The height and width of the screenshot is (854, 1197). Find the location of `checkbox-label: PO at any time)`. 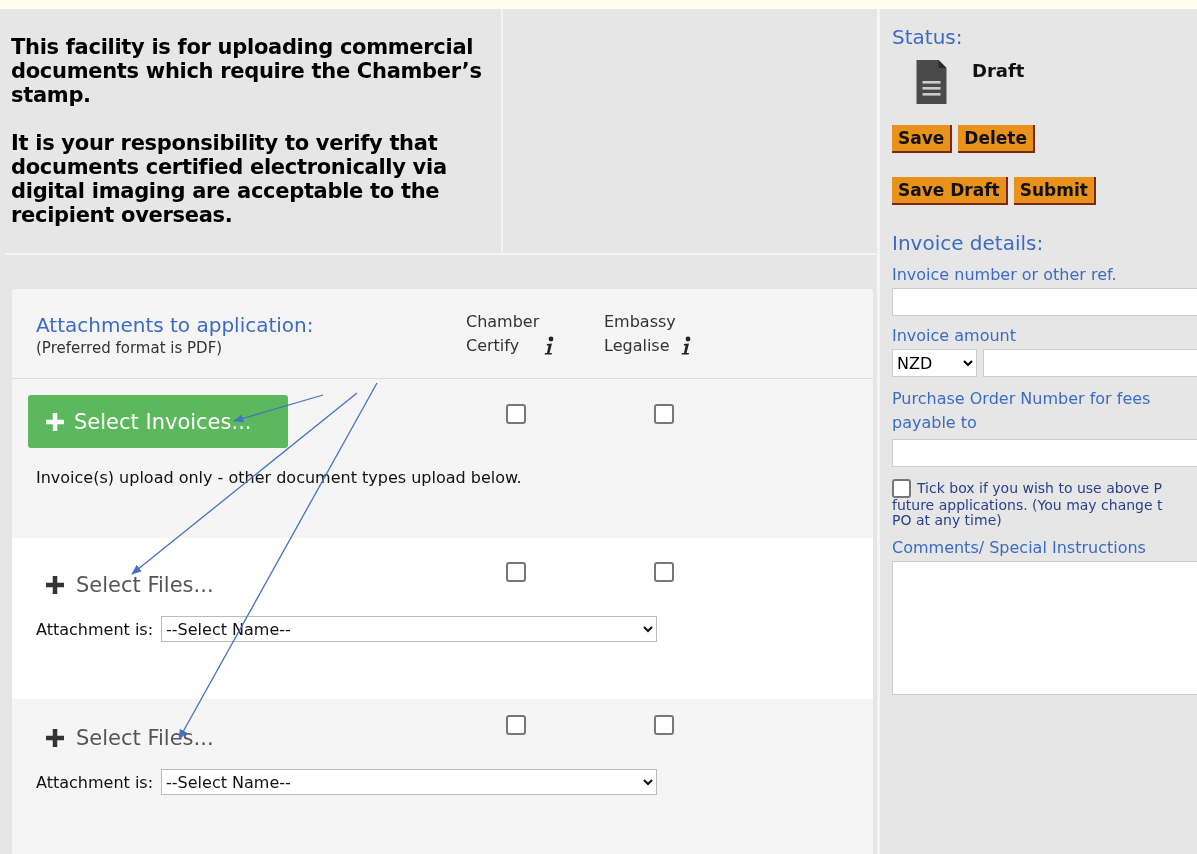

checkbox-label: PO at any time) is located at coordinates (947, 520).